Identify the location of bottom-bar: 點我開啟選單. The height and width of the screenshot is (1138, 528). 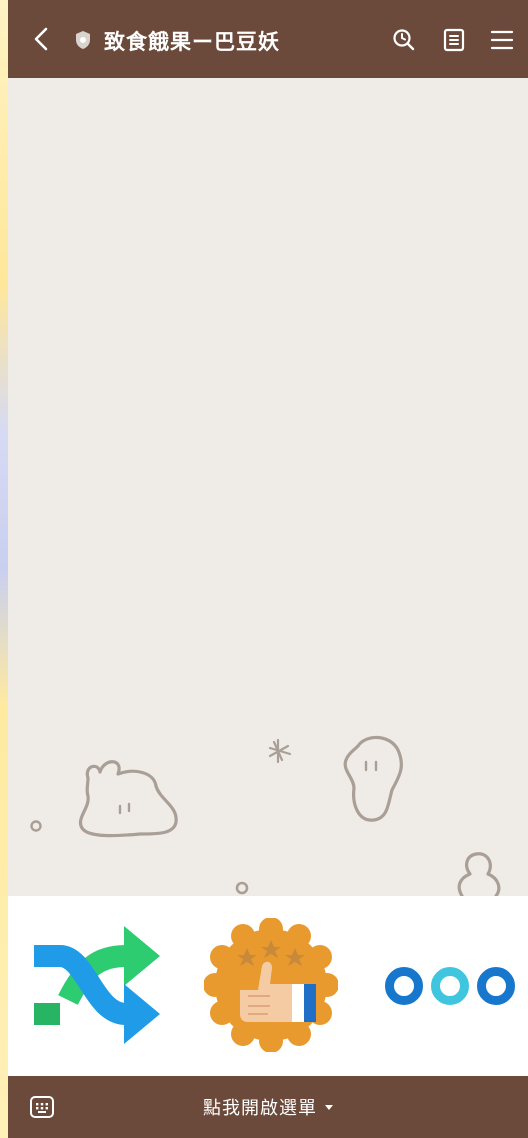
(268, 1107).